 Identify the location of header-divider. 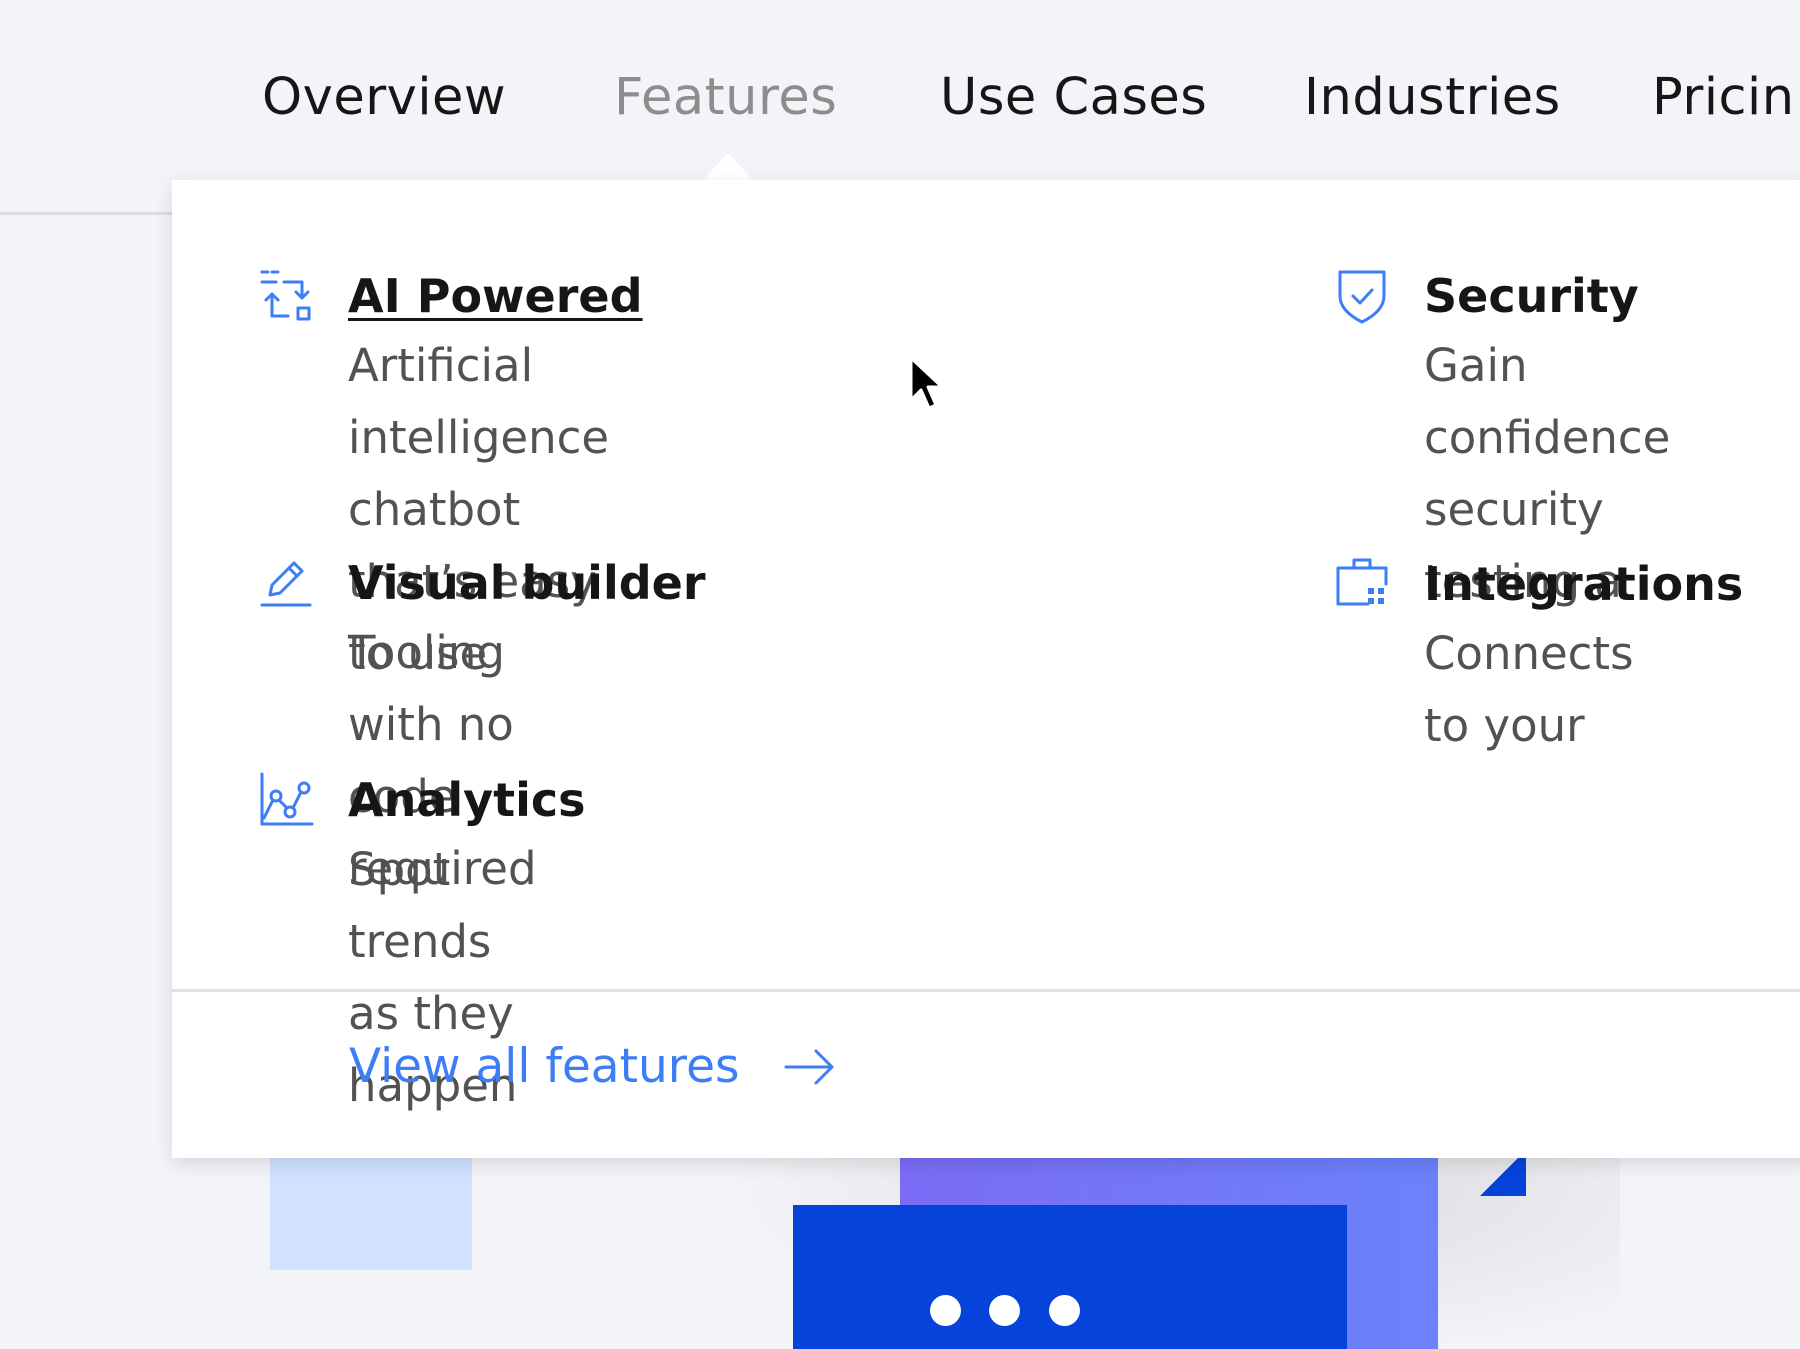
(87, 213).